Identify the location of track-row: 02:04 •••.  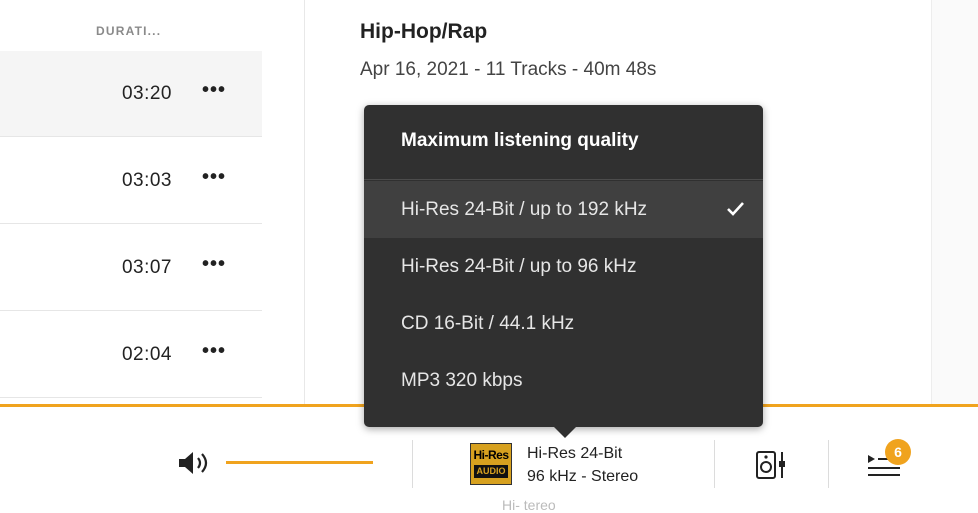
(131, 355).